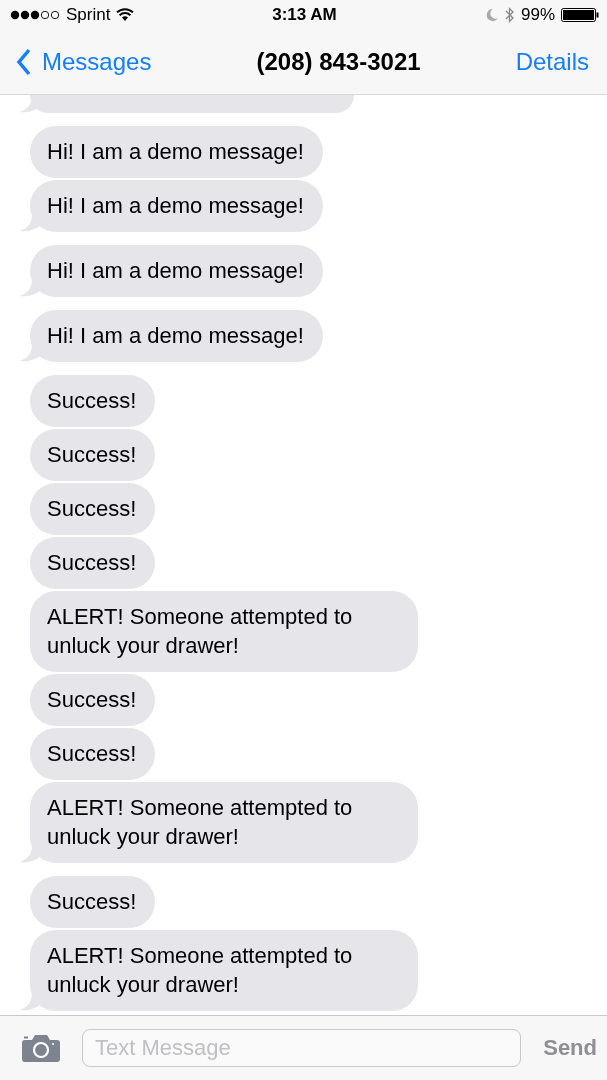 This screenshot has height=1080, width=607. I want to click on contact-number: (208) 843-3021, so click(338, 62).